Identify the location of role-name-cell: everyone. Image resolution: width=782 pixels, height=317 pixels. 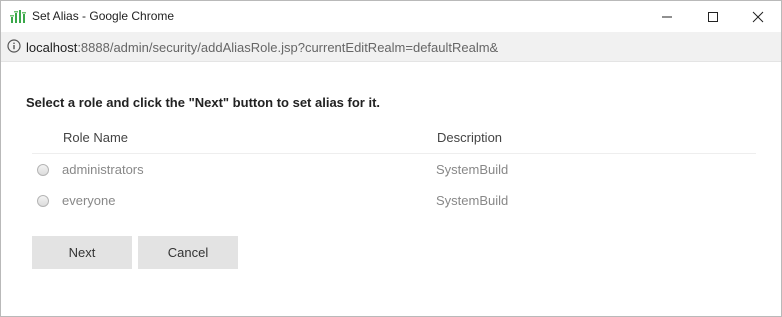
(89, 200).